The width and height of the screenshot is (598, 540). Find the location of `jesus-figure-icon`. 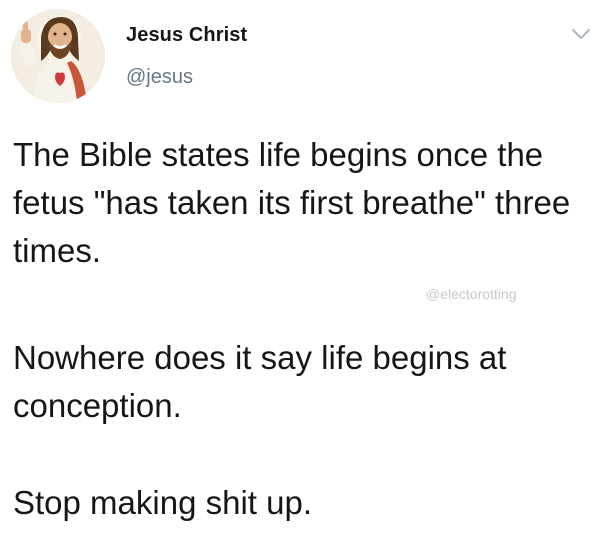

jesus-figure-icon is located at coordinates (58, 56).